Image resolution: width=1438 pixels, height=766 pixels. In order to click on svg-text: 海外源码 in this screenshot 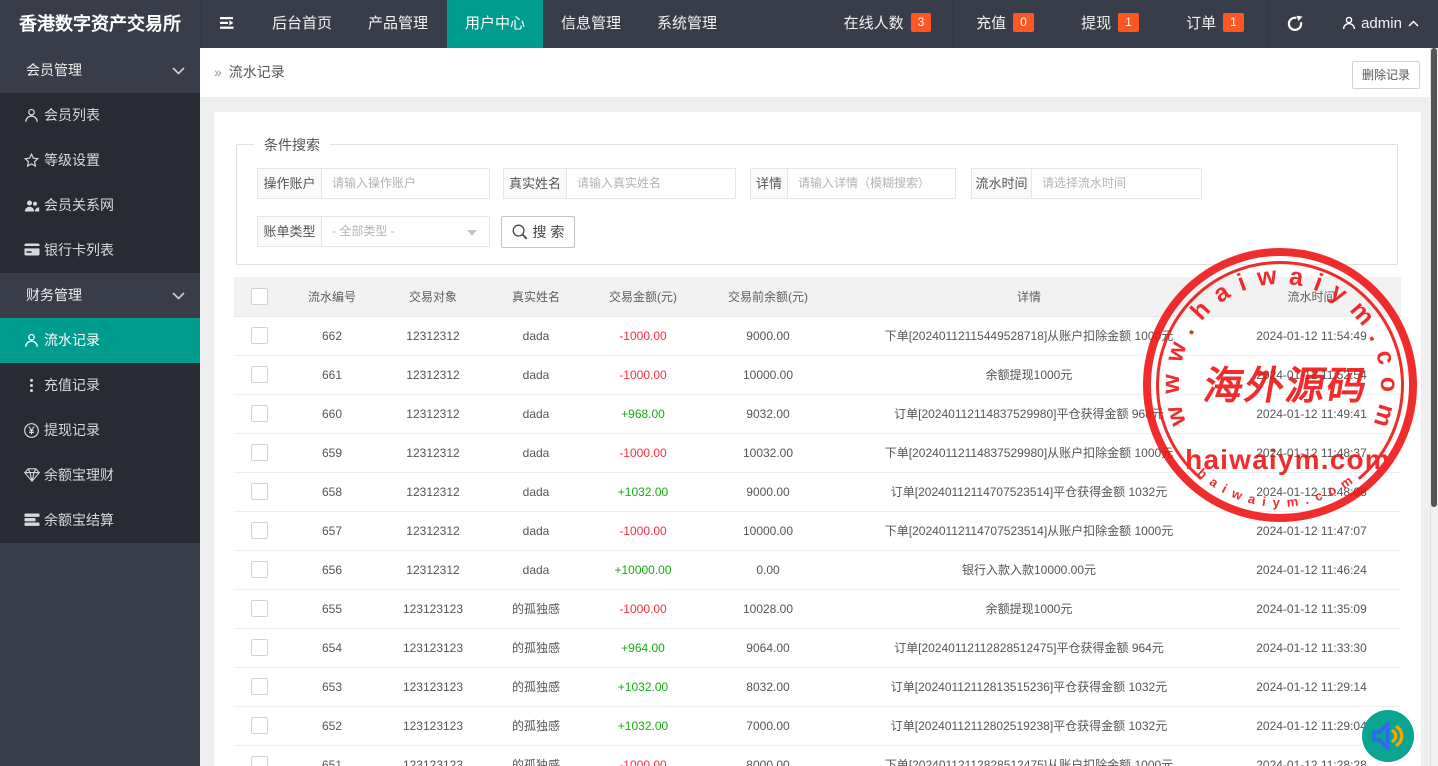, I will do `click(1286, 386)`.